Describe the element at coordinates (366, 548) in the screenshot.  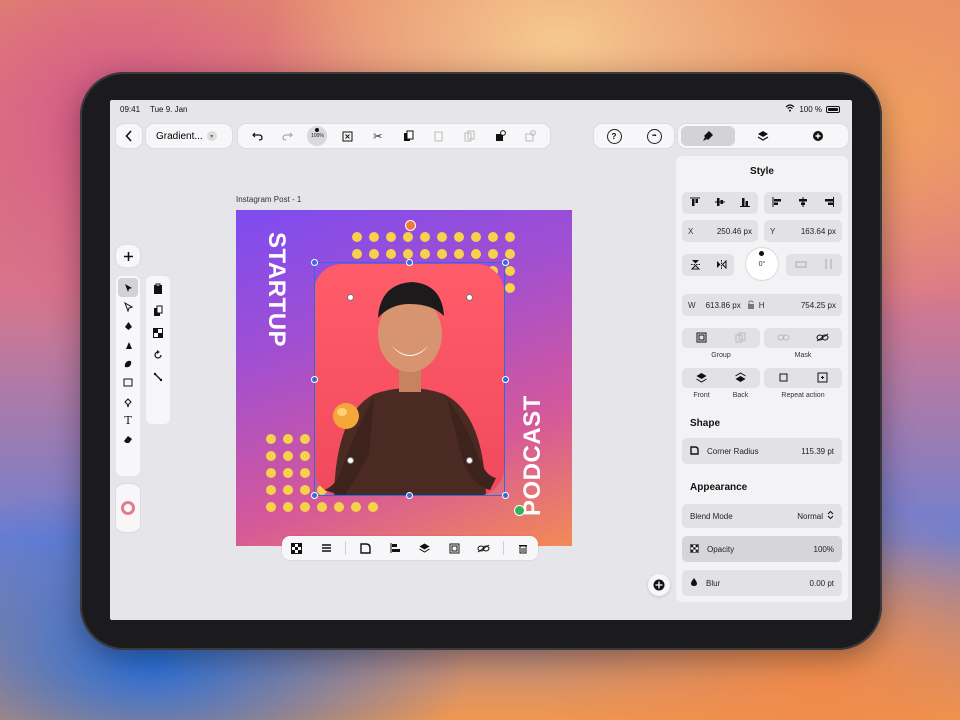
I see `corner-radius-icon` at that location.